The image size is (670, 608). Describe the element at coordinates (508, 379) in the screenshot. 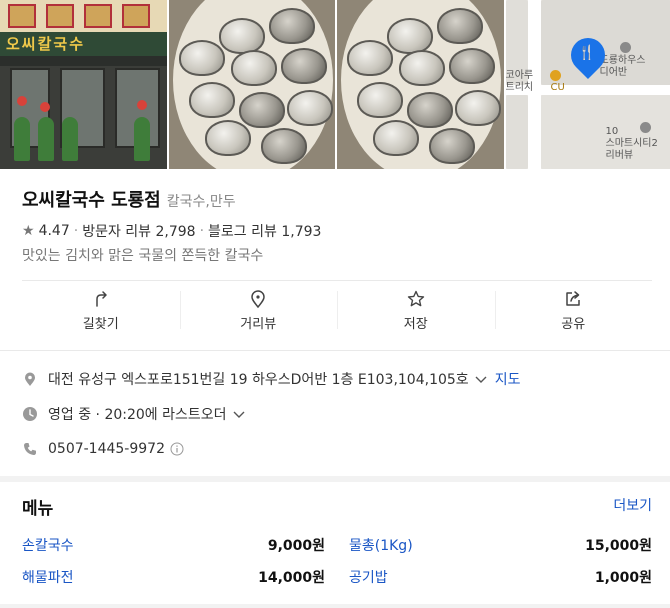

I see `map-link: 지도` at that location.